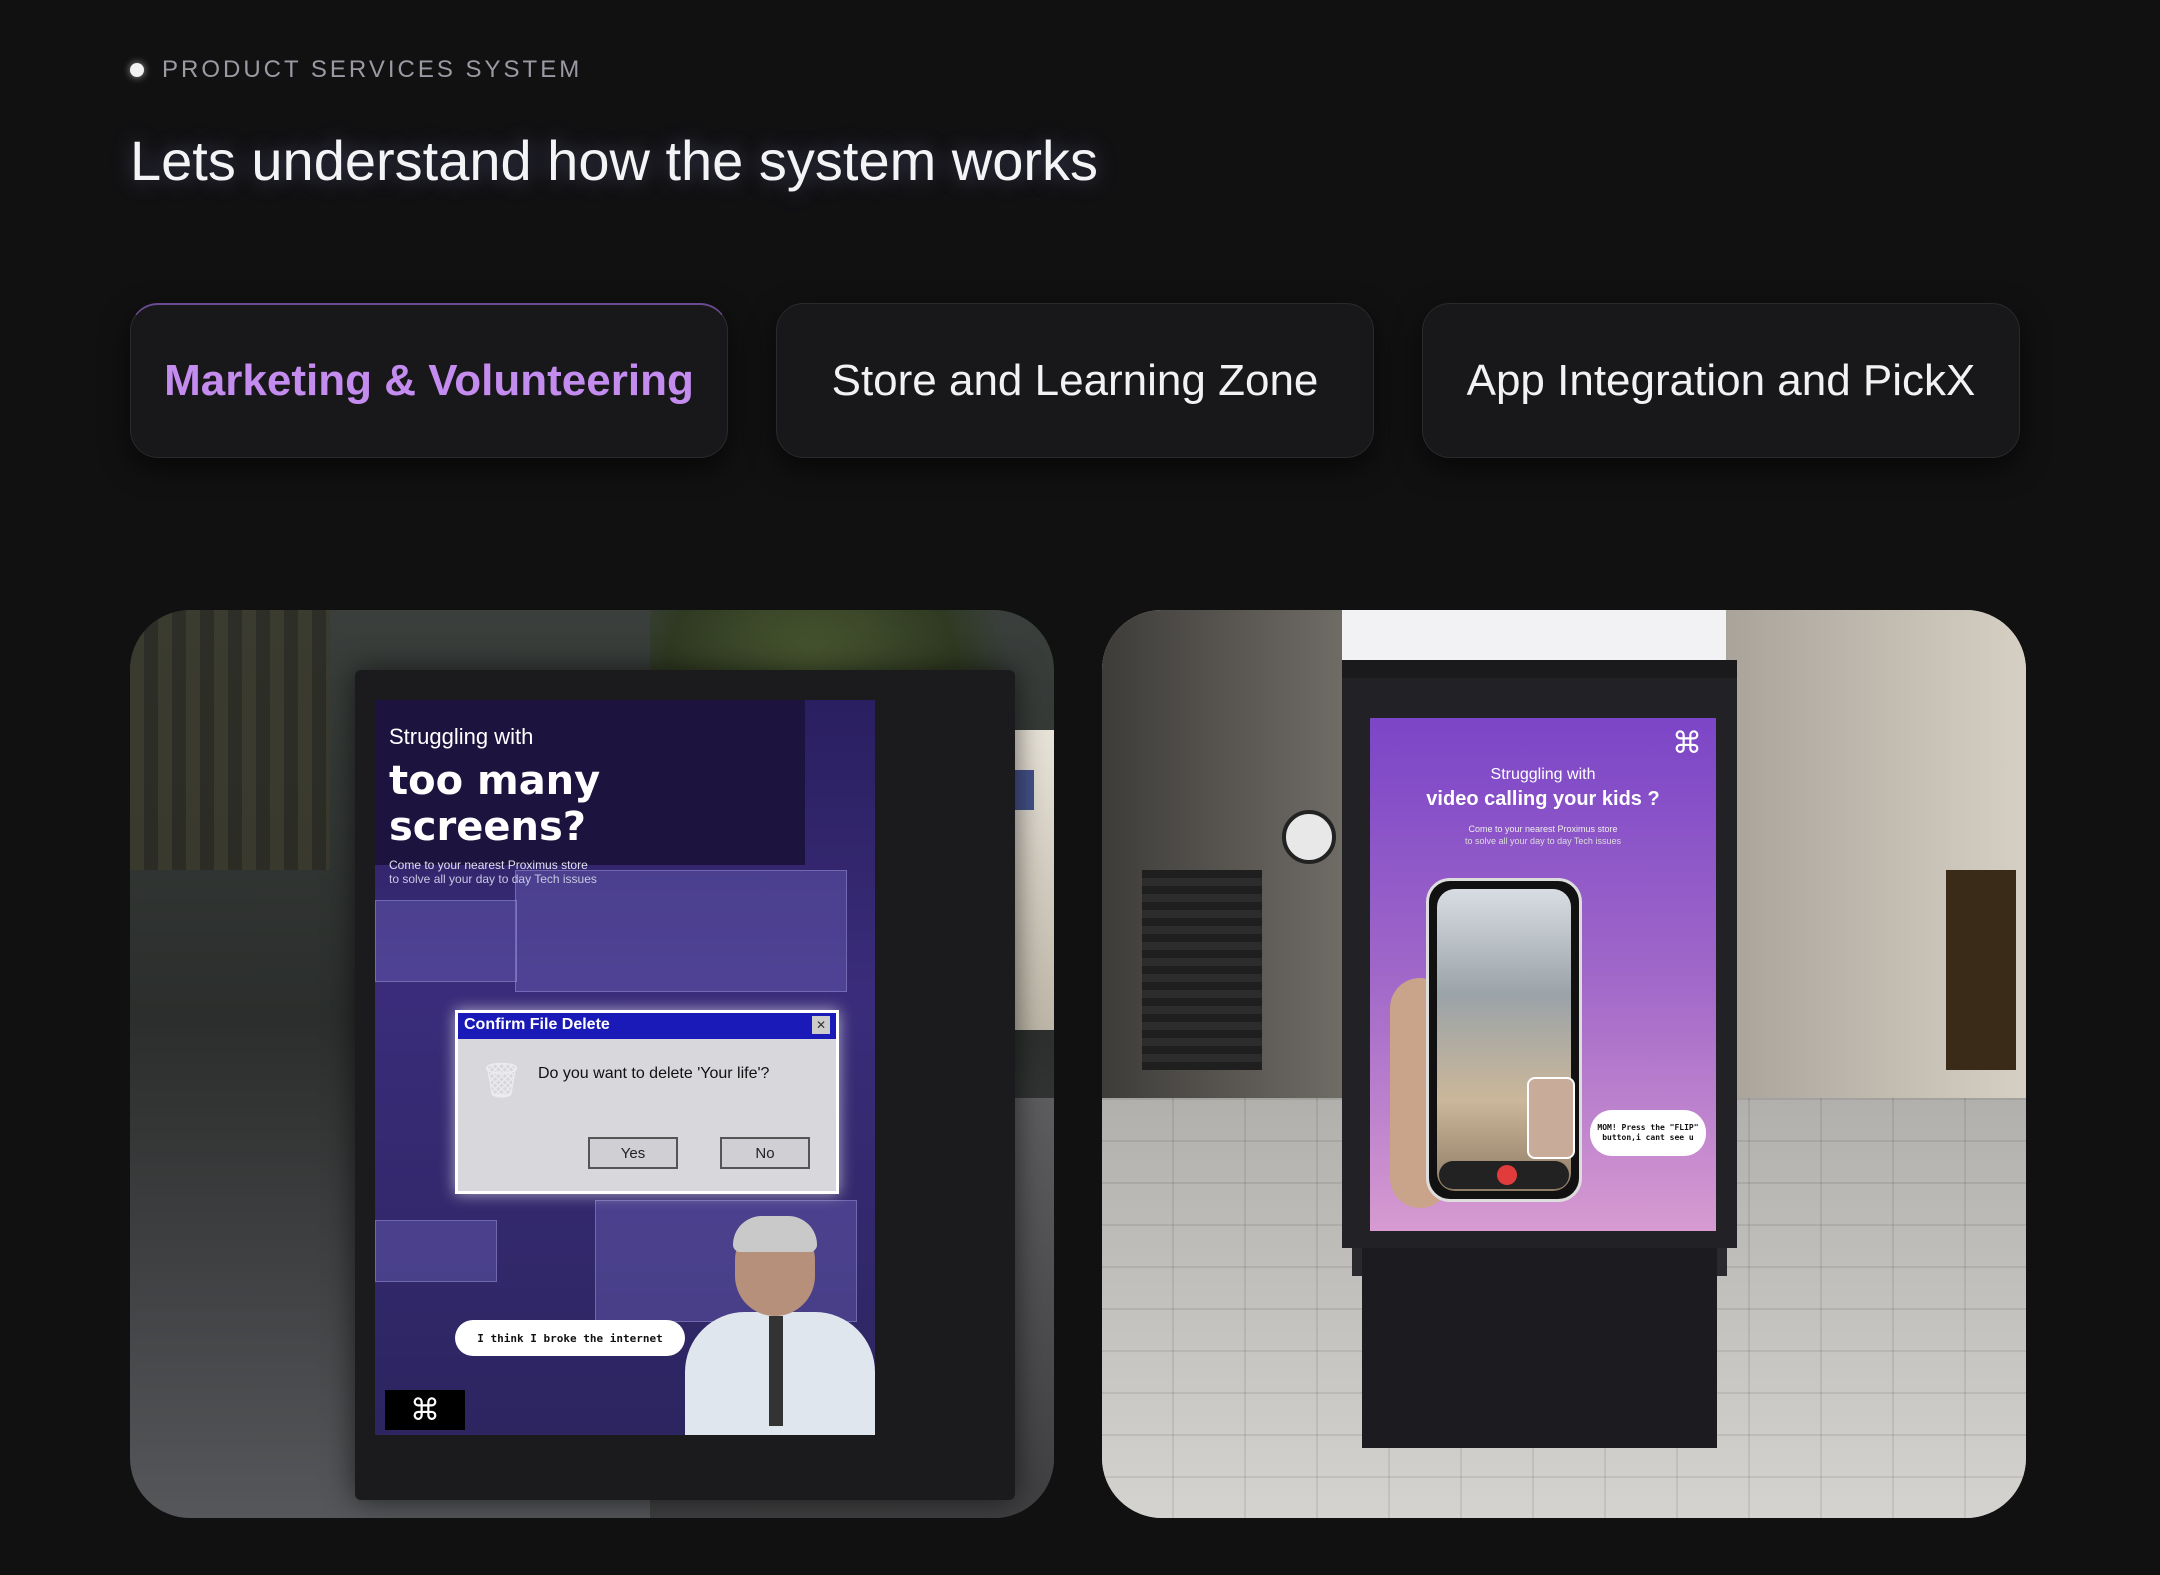 This screenshot has width=2160, height=1575. Describe the element at coordinates (1507, 1175) in the screenshot. I see `end-call-icon` at that location.